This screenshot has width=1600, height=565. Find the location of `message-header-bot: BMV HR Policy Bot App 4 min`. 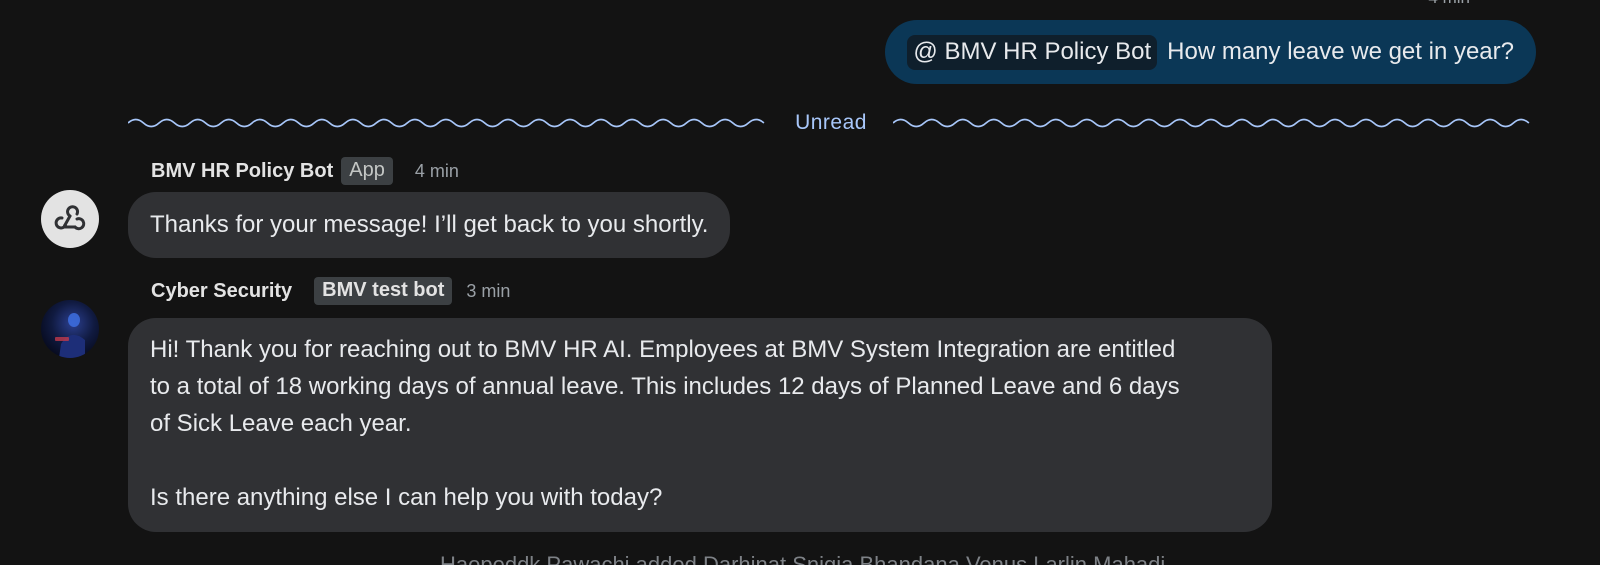

message-header-bot: BMV HR Policy Bot App 4 min is located at coordinates (305, 171).